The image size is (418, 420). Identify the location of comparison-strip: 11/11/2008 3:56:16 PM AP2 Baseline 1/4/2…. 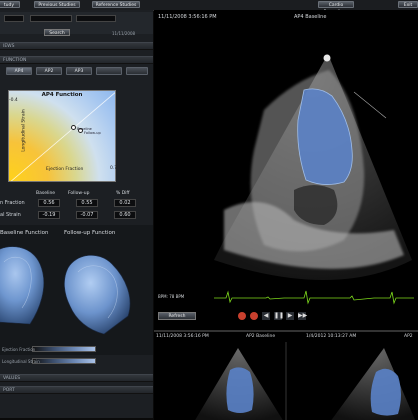
(286, 375).